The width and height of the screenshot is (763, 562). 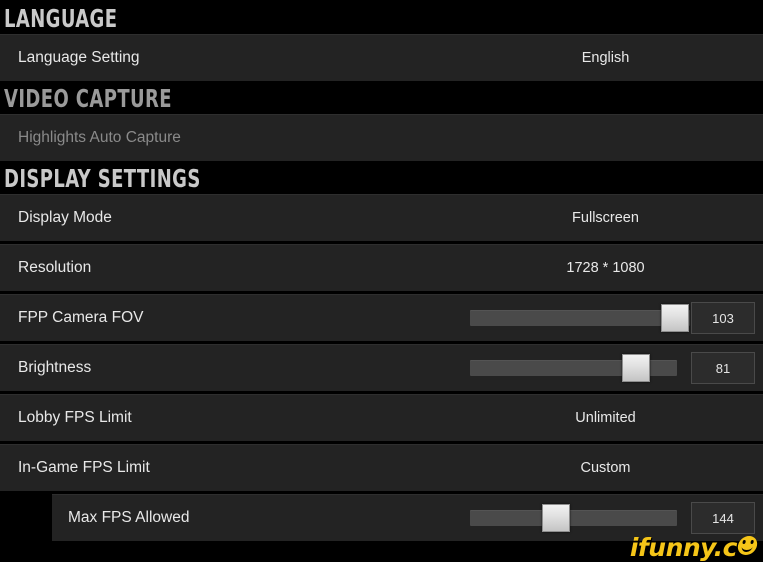 What do you see at coordinates (55, 367) in the screenshot?
I see `row-label-brightness: Brightness` at bounding box center [55, 367].